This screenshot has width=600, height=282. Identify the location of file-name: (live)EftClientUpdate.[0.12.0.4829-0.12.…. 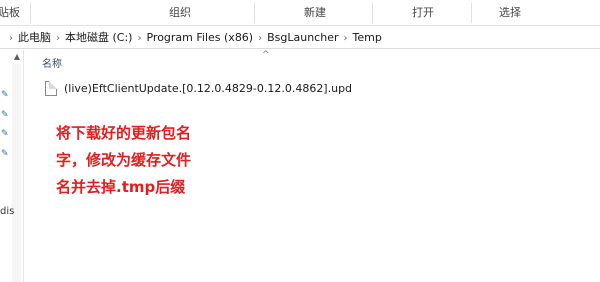
(208, 88).